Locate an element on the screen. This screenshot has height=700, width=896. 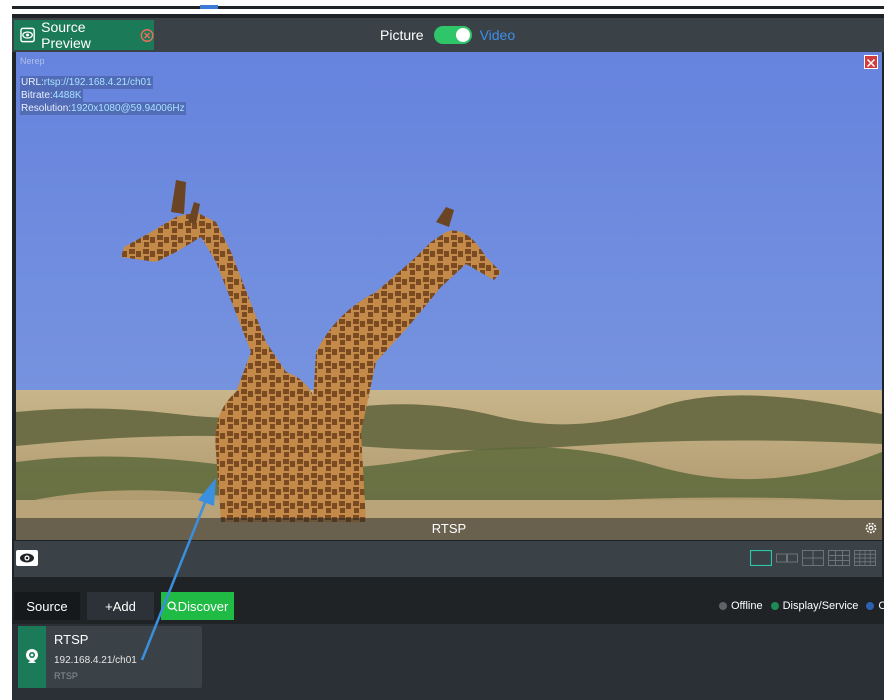
close-preview-button is located at coordinates (871, 62).